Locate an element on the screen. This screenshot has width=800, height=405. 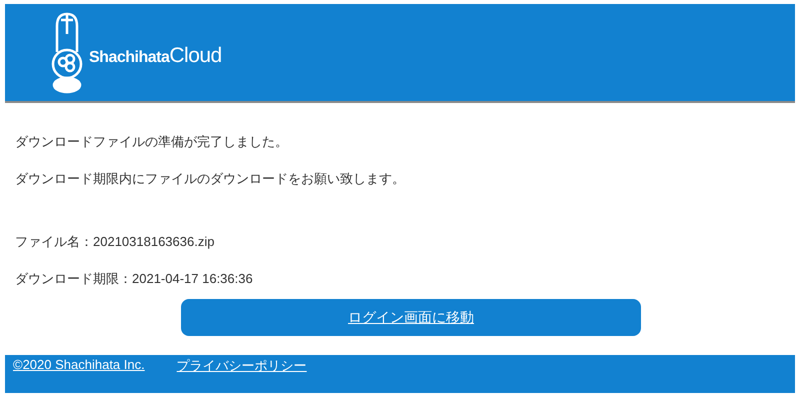
footer-link: プライバシーポリシー is located at coordinates (241, 366).